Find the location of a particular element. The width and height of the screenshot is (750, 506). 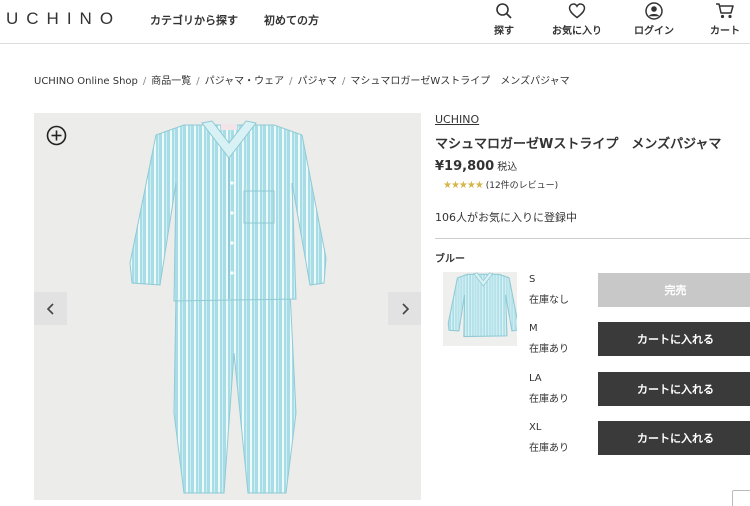

divider is located at coordinates (592, 238).